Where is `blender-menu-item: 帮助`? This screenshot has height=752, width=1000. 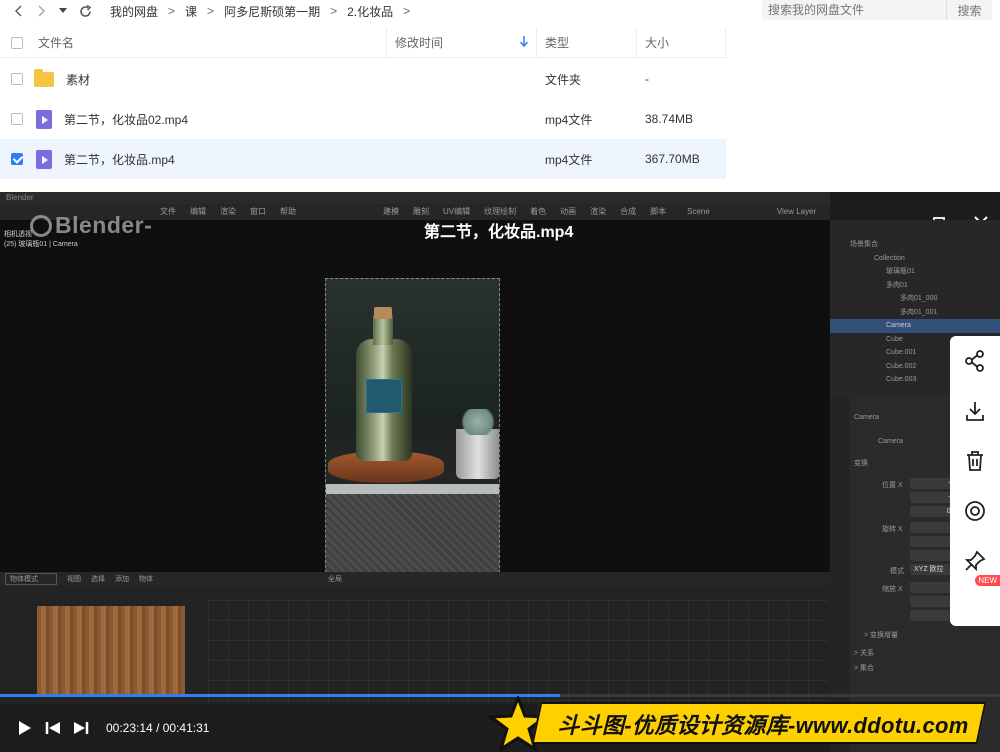
blender-menu-item: 帮助 is located at coordinates (288, 211).